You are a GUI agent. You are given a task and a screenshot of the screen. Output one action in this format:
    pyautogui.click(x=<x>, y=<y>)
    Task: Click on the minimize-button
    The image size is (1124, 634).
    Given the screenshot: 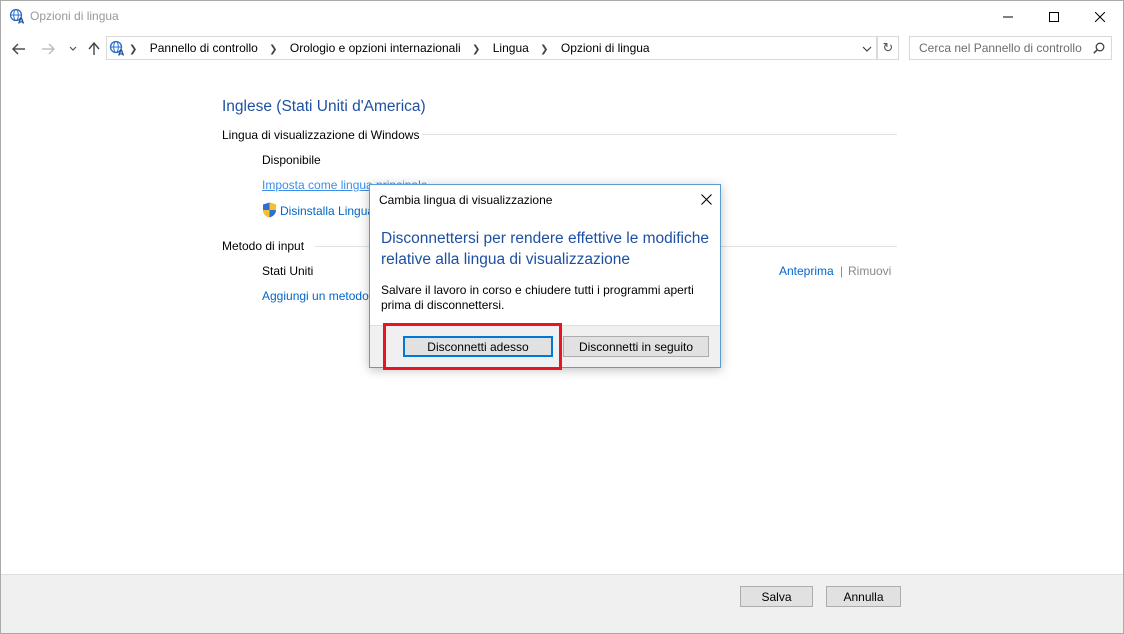 What is the action you would take?
    pyautogui.click(x=1008, y=16)
    